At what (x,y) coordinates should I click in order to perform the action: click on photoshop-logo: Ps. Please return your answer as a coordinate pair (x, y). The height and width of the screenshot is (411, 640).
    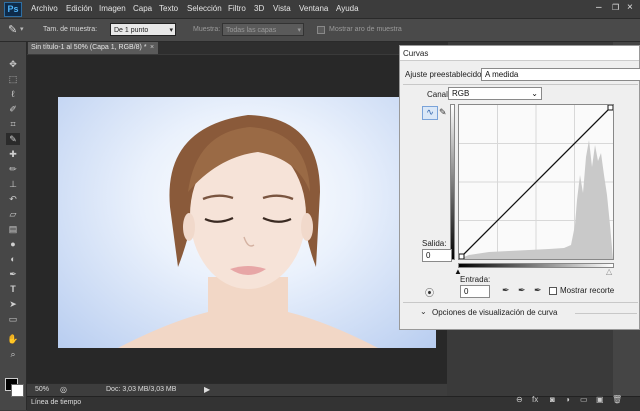
    Looking at the image, I should click on (13, 9).